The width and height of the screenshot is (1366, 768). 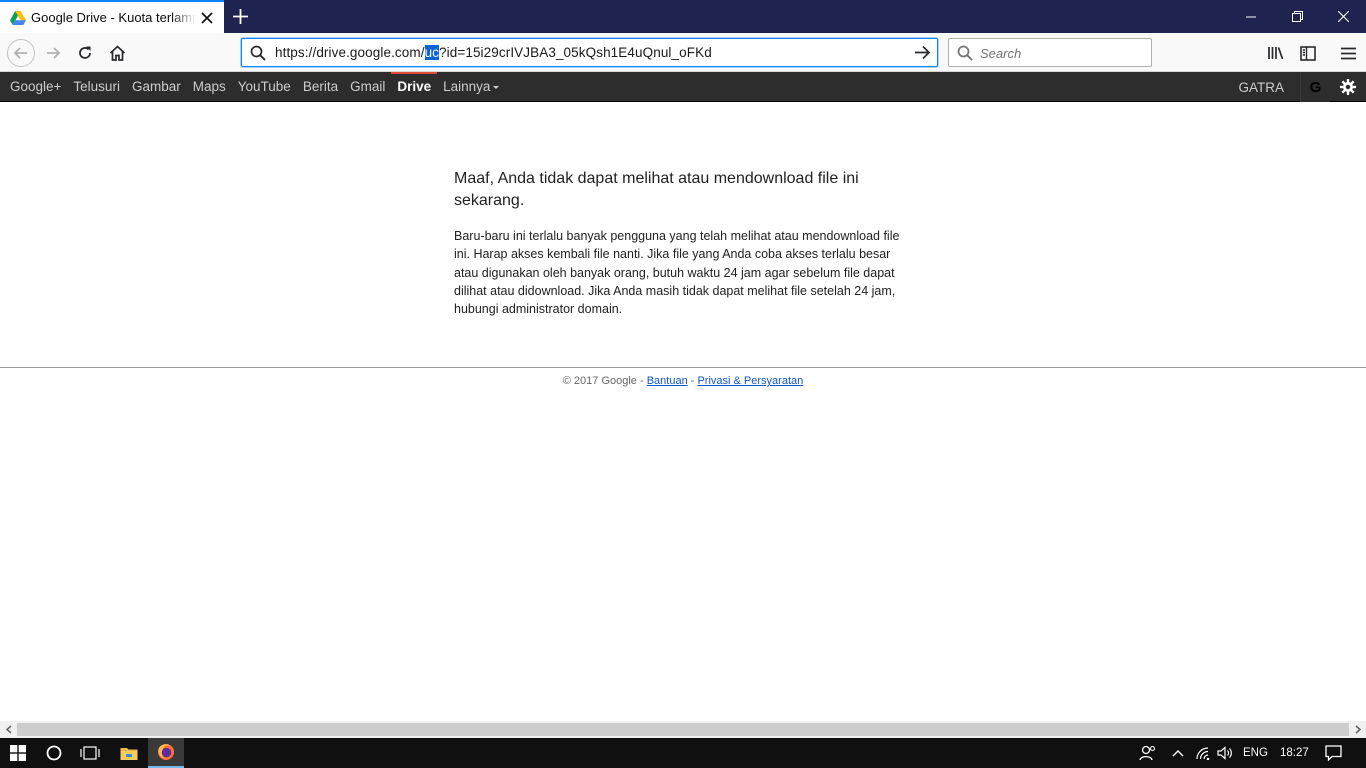 I want to click on gbar-item-maps: Maps, so click(x=209, y=87).